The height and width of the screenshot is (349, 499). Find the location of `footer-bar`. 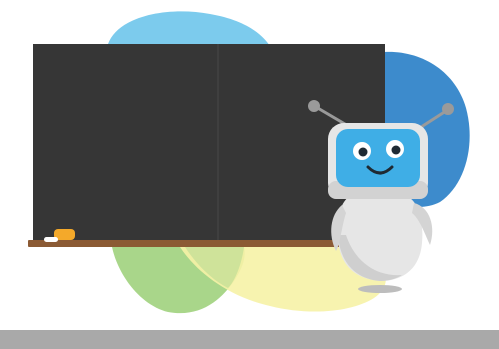

footer-bar is located at coordinates (249, 339).